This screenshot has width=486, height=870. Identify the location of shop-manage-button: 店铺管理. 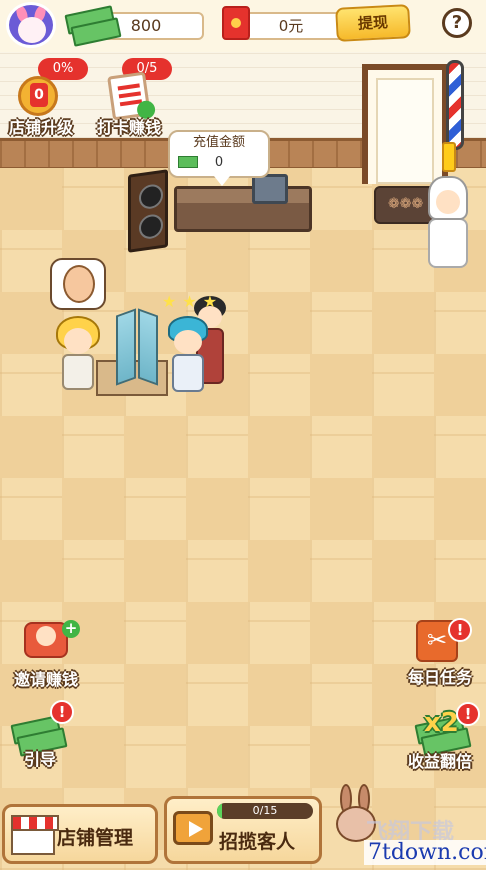
(80, 834).